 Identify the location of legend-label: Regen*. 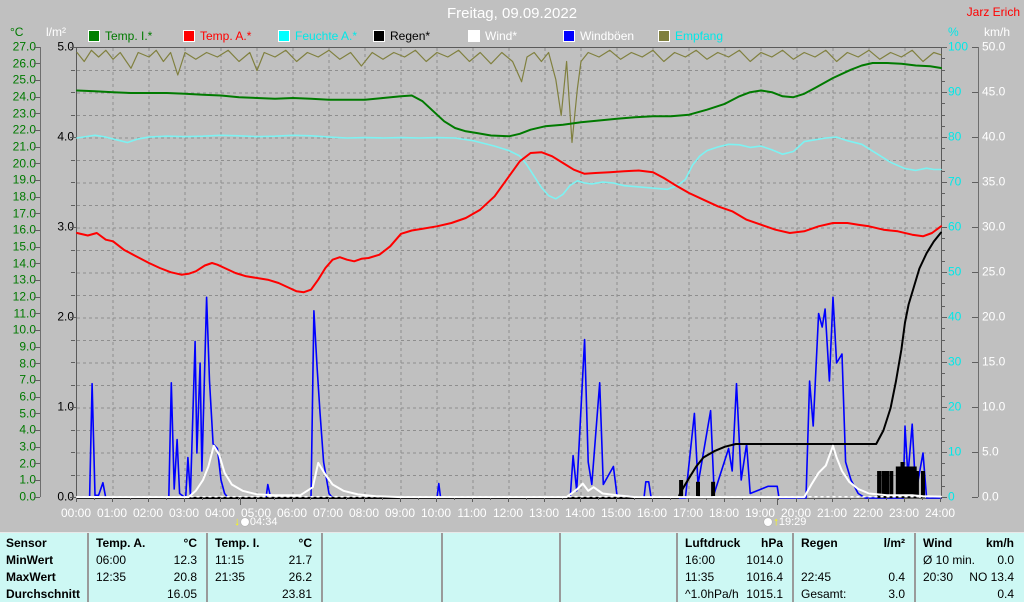
(410, 36).